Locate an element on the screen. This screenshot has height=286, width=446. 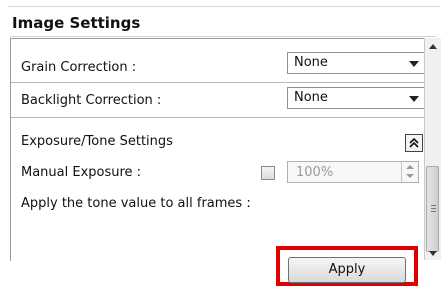
backlight-correction-value: None is located at coordinates (311, 97).